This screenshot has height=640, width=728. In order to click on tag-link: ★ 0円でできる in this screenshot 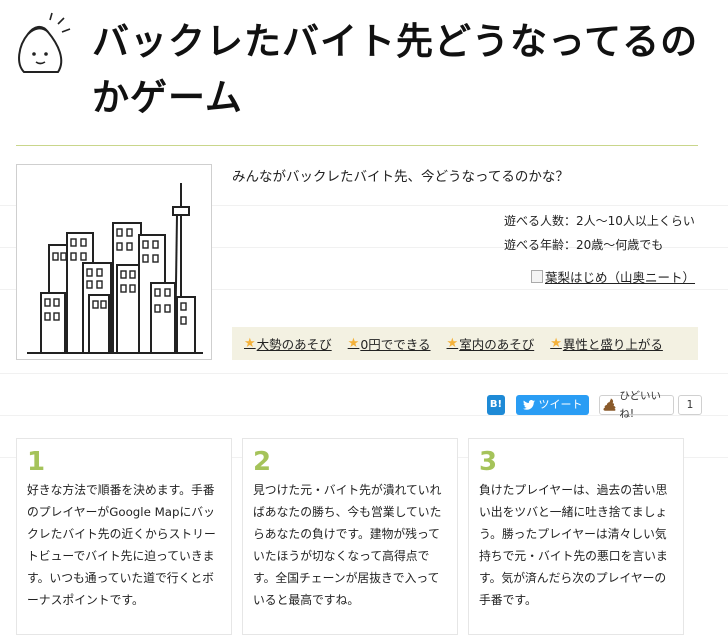, I will do `click(389, 343)`.